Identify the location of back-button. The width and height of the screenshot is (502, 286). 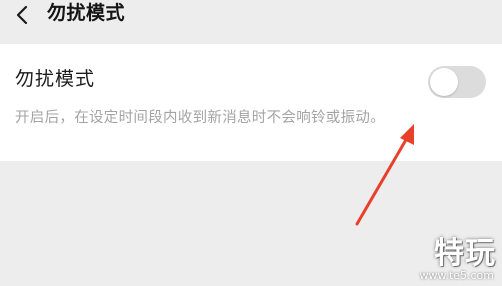
(22, 15).